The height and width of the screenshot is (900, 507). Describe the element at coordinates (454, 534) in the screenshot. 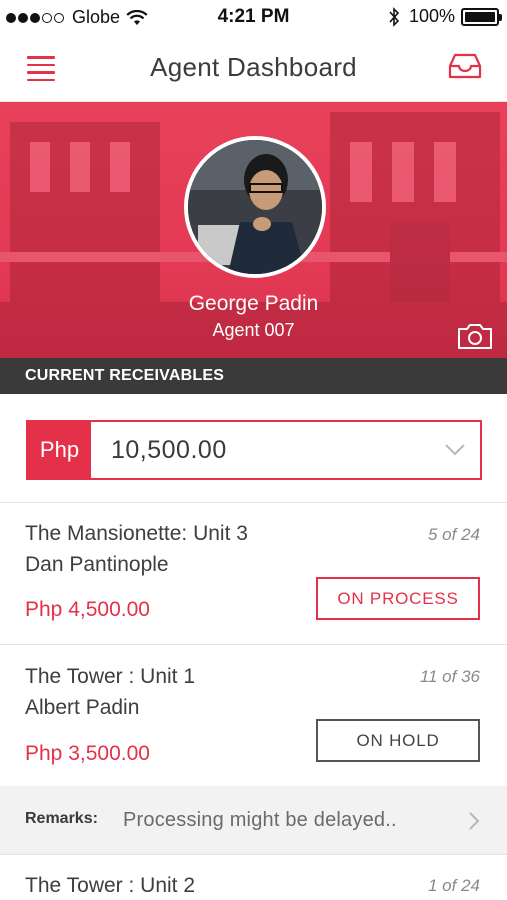

I see `item-count: 5 of 24` at that location.